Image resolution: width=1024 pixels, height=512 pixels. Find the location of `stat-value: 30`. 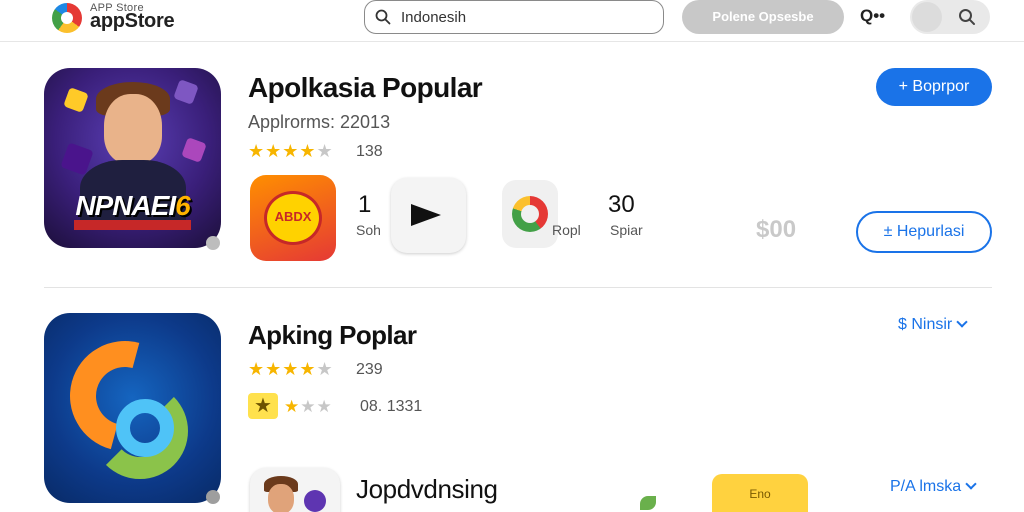

stat-value: 30 is located at coordinates (621, 204).